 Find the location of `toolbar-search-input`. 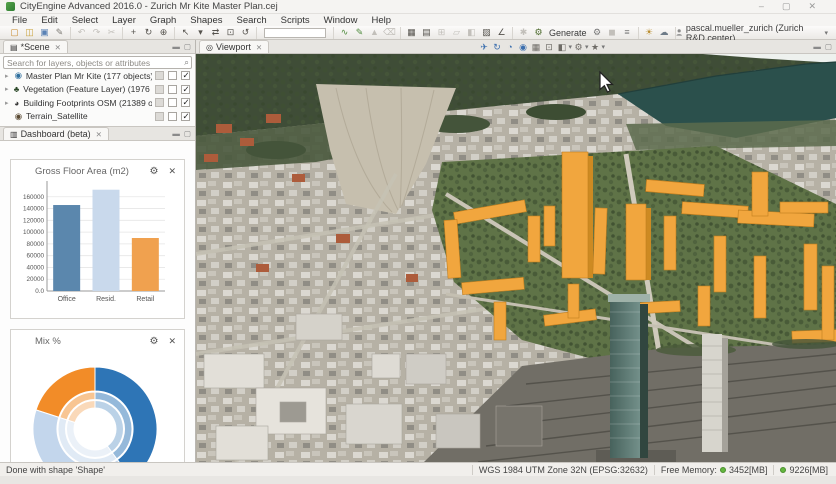

toolbar-search-input is located at coordinates (295, 32).